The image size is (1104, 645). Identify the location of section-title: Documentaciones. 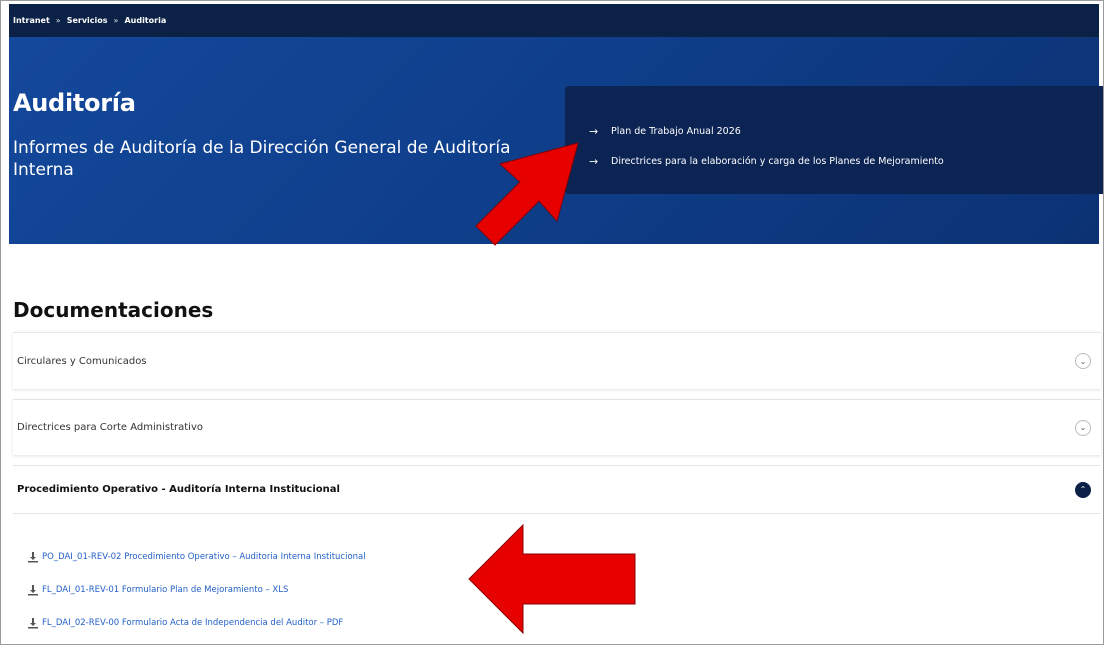
(113, 310).